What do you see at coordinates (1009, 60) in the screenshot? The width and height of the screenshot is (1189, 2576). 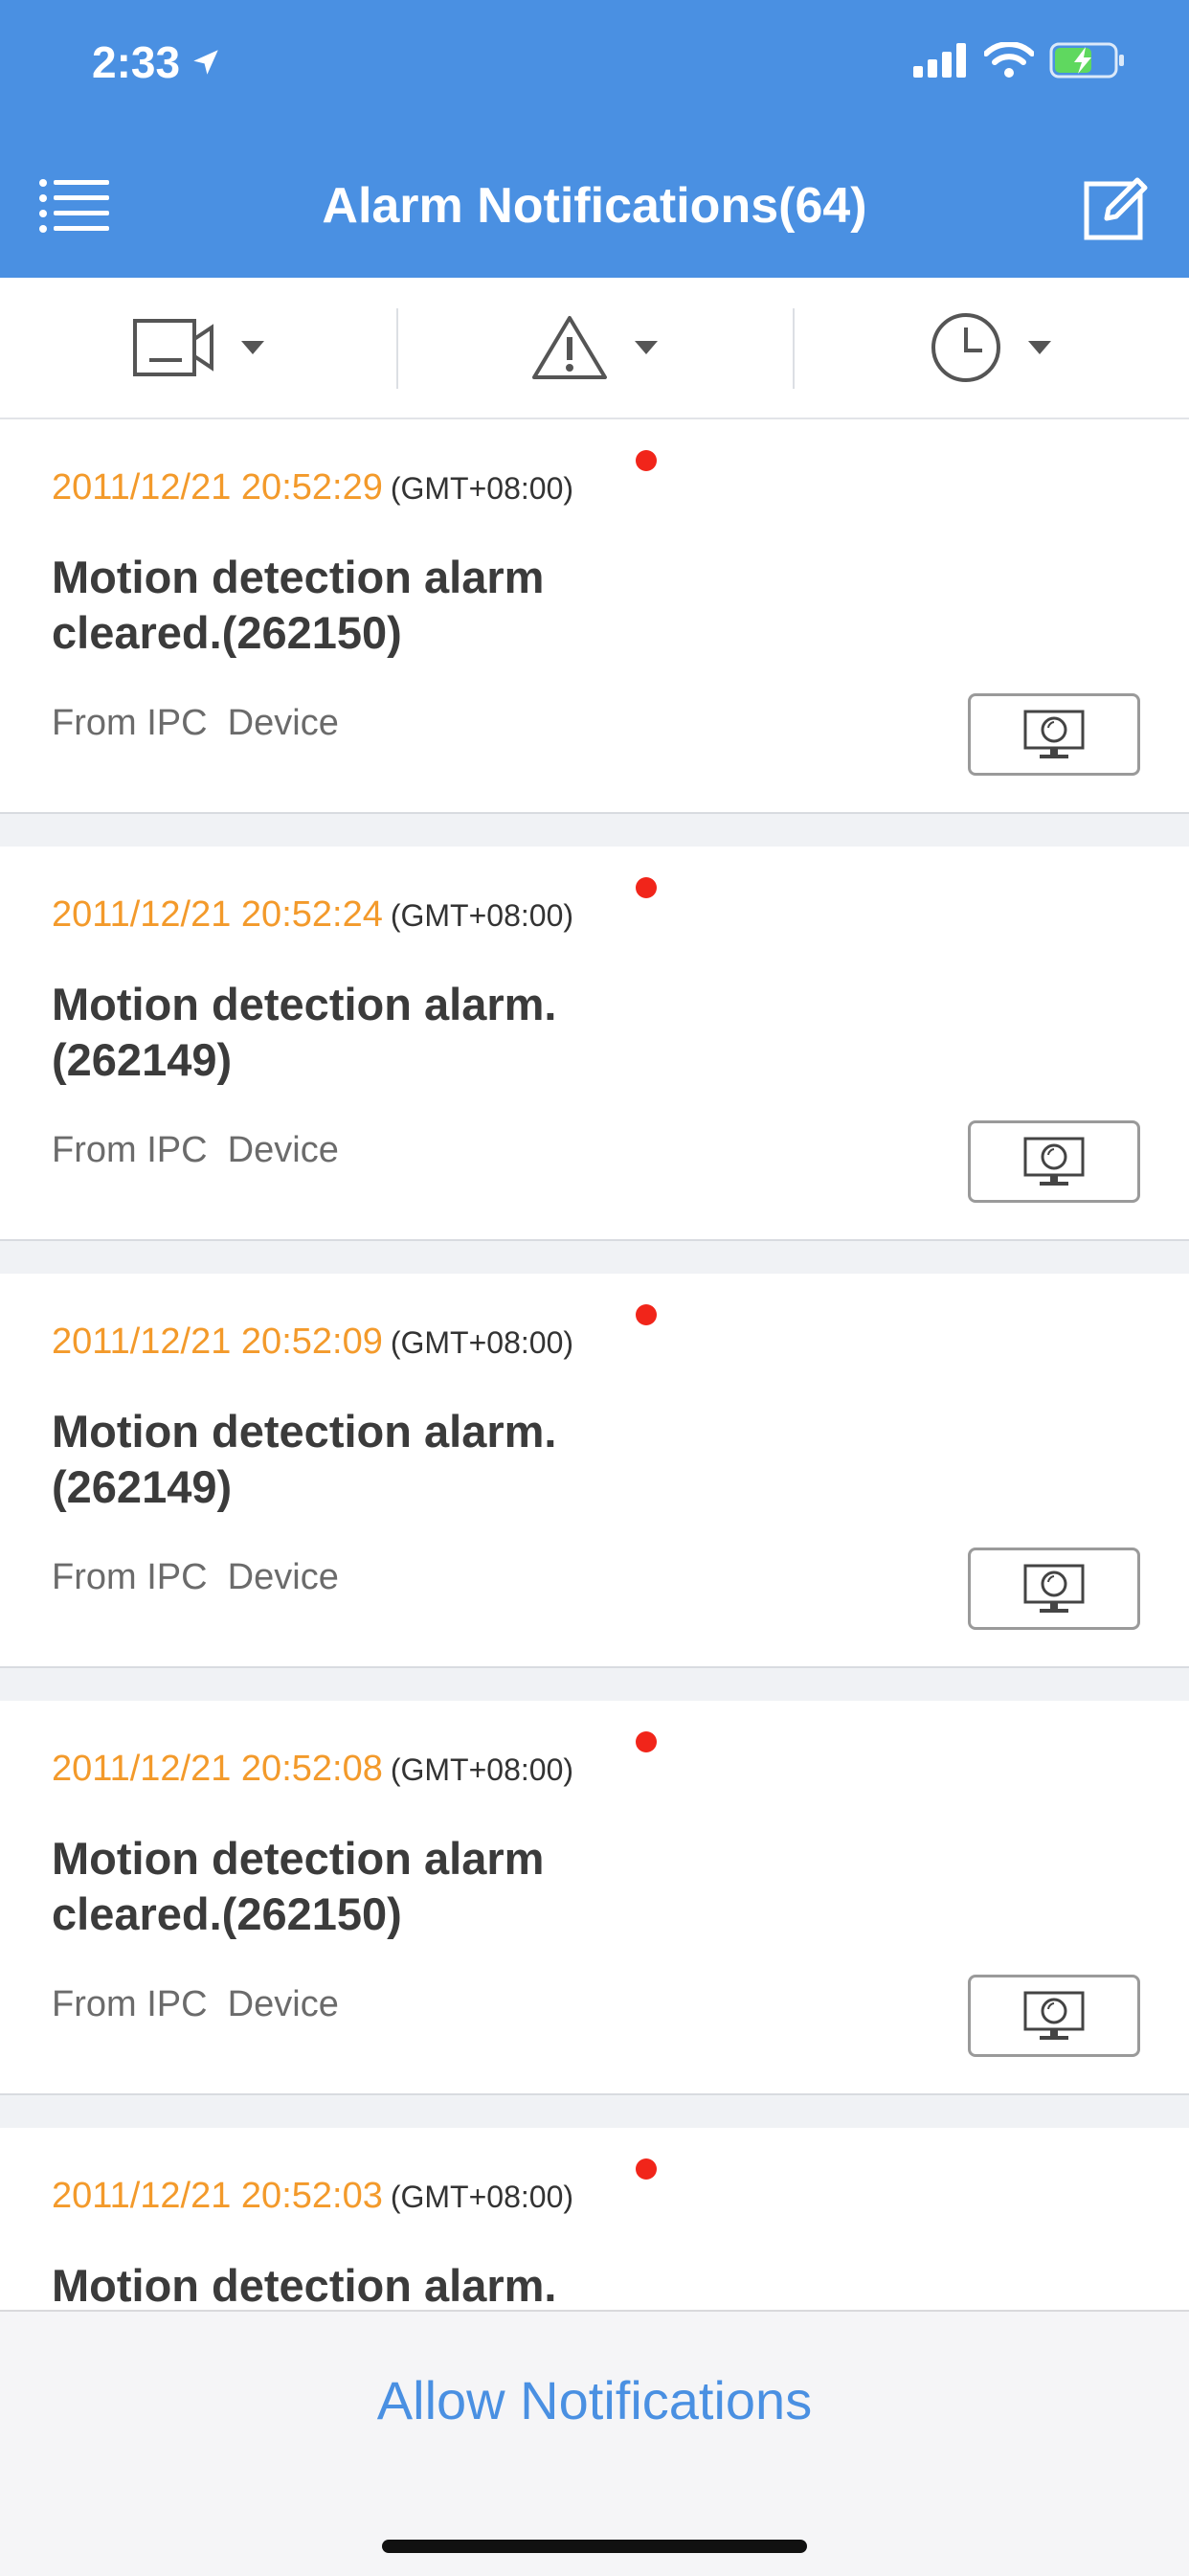 I see `wifi-icon` at bounding box center [1009, 60].